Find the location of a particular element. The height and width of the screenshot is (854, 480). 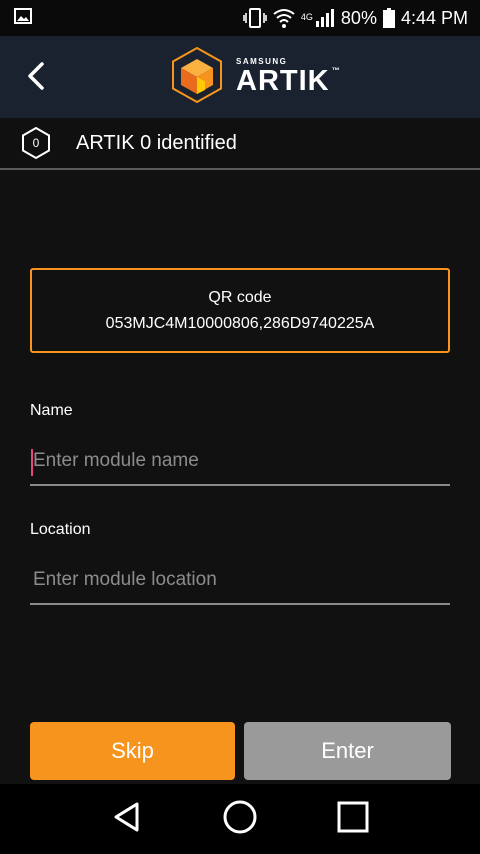

identified-text: ARTIK 0 identified is located at coordinates (156, 142).